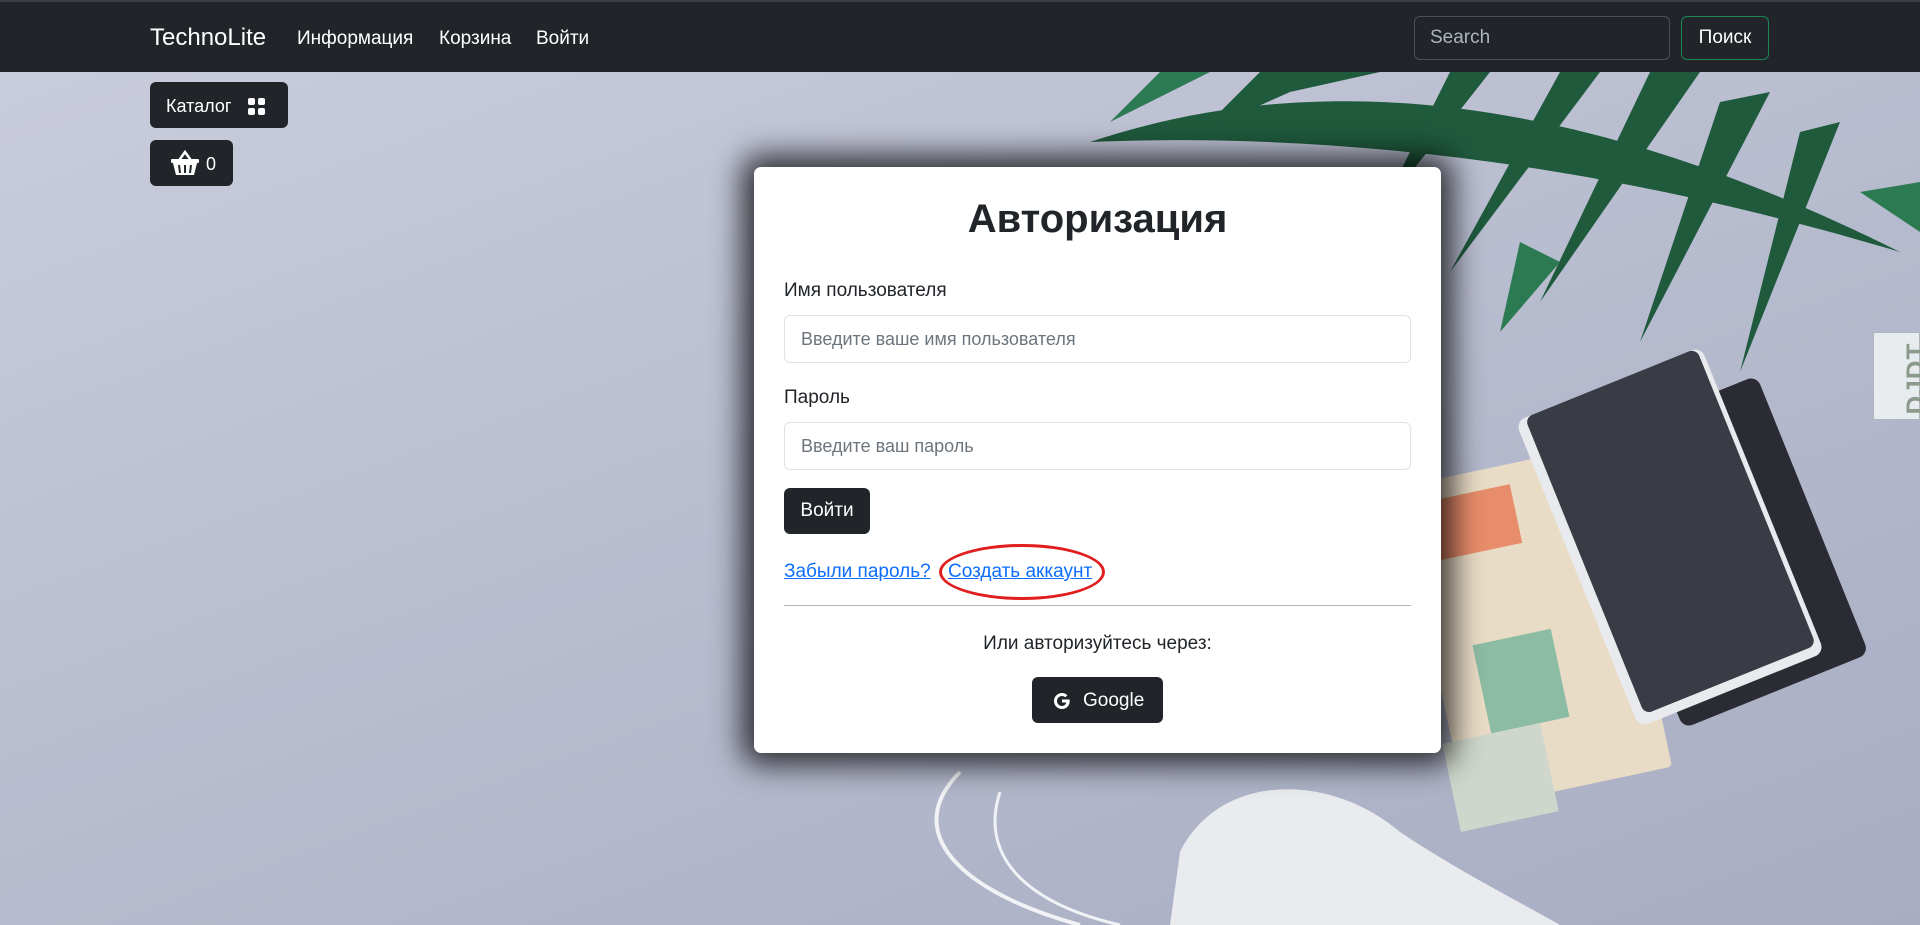 This screenshot has width=1920, height=925. I want to click on debug-toolbar-label: DJDT, so click(1910, 378).